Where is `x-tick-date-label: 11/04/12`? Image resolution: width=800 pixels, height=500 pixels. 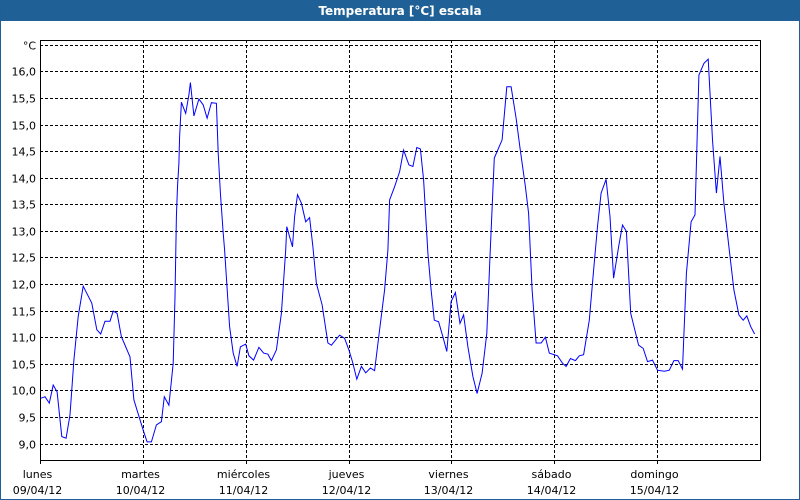 x-tick-date-label: 11/04/12 is located at coordinates (243, 490).